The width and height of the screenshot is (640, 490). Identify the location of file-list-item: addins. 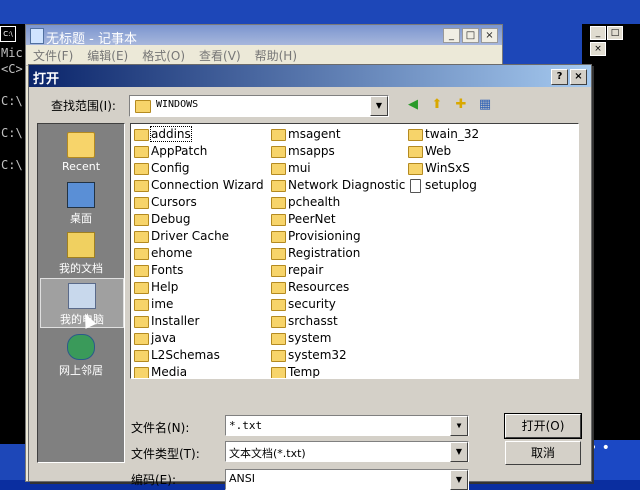
(198, 134).